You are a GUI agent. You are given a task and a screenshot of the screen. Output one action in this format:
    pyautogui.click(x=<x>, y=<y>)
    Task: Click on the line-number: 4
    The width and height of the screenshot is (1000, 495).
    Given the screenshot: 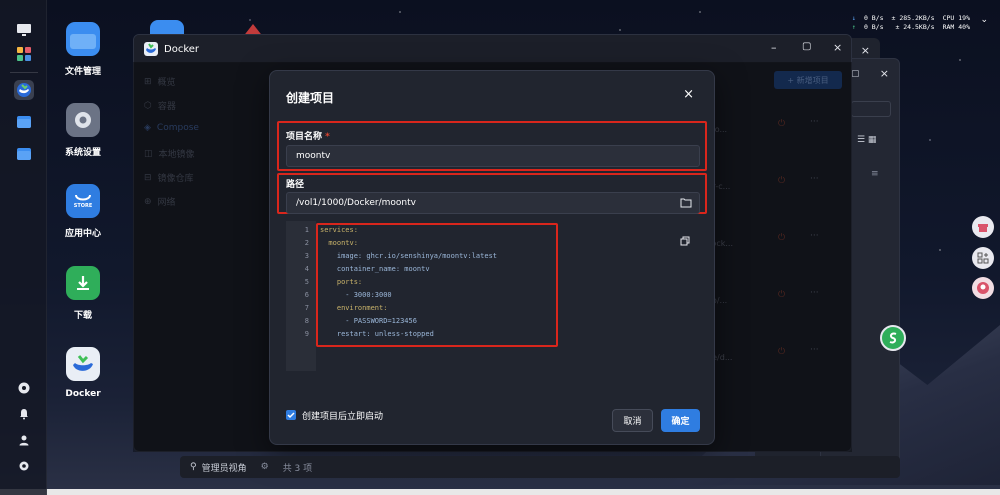 What is the action you would take?
    pyautogui.click(x=306, y=269)
    